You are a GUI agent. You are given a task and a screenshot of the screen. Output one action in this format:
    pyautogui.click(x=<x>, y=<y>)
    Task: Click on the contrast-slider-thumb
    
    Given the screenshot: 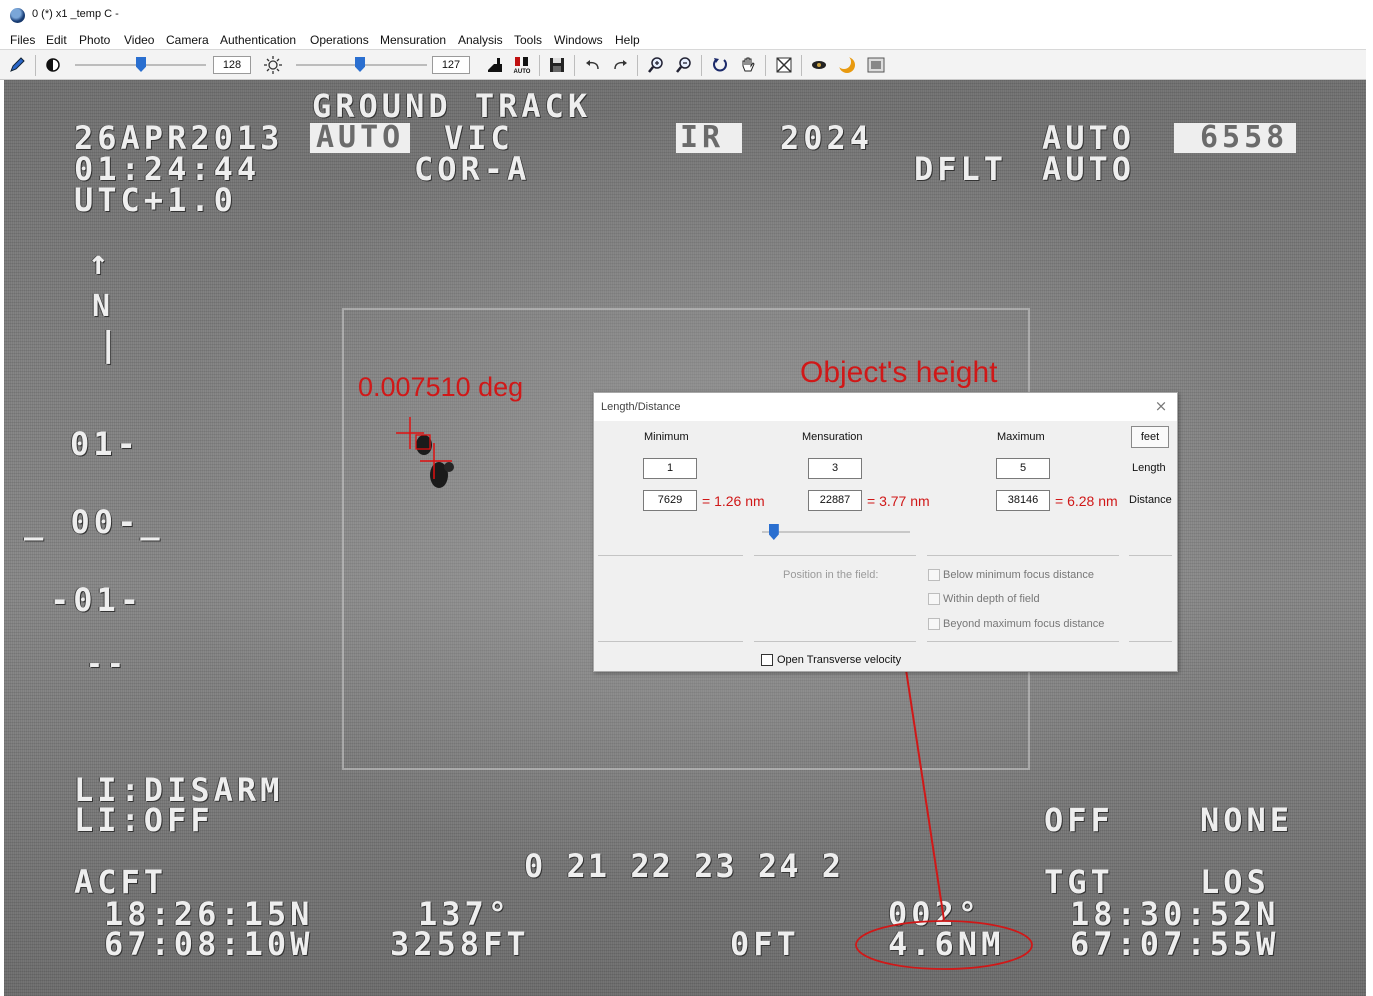 What is the action you would take?
    pyautogui.click(x=141, y=64)
    